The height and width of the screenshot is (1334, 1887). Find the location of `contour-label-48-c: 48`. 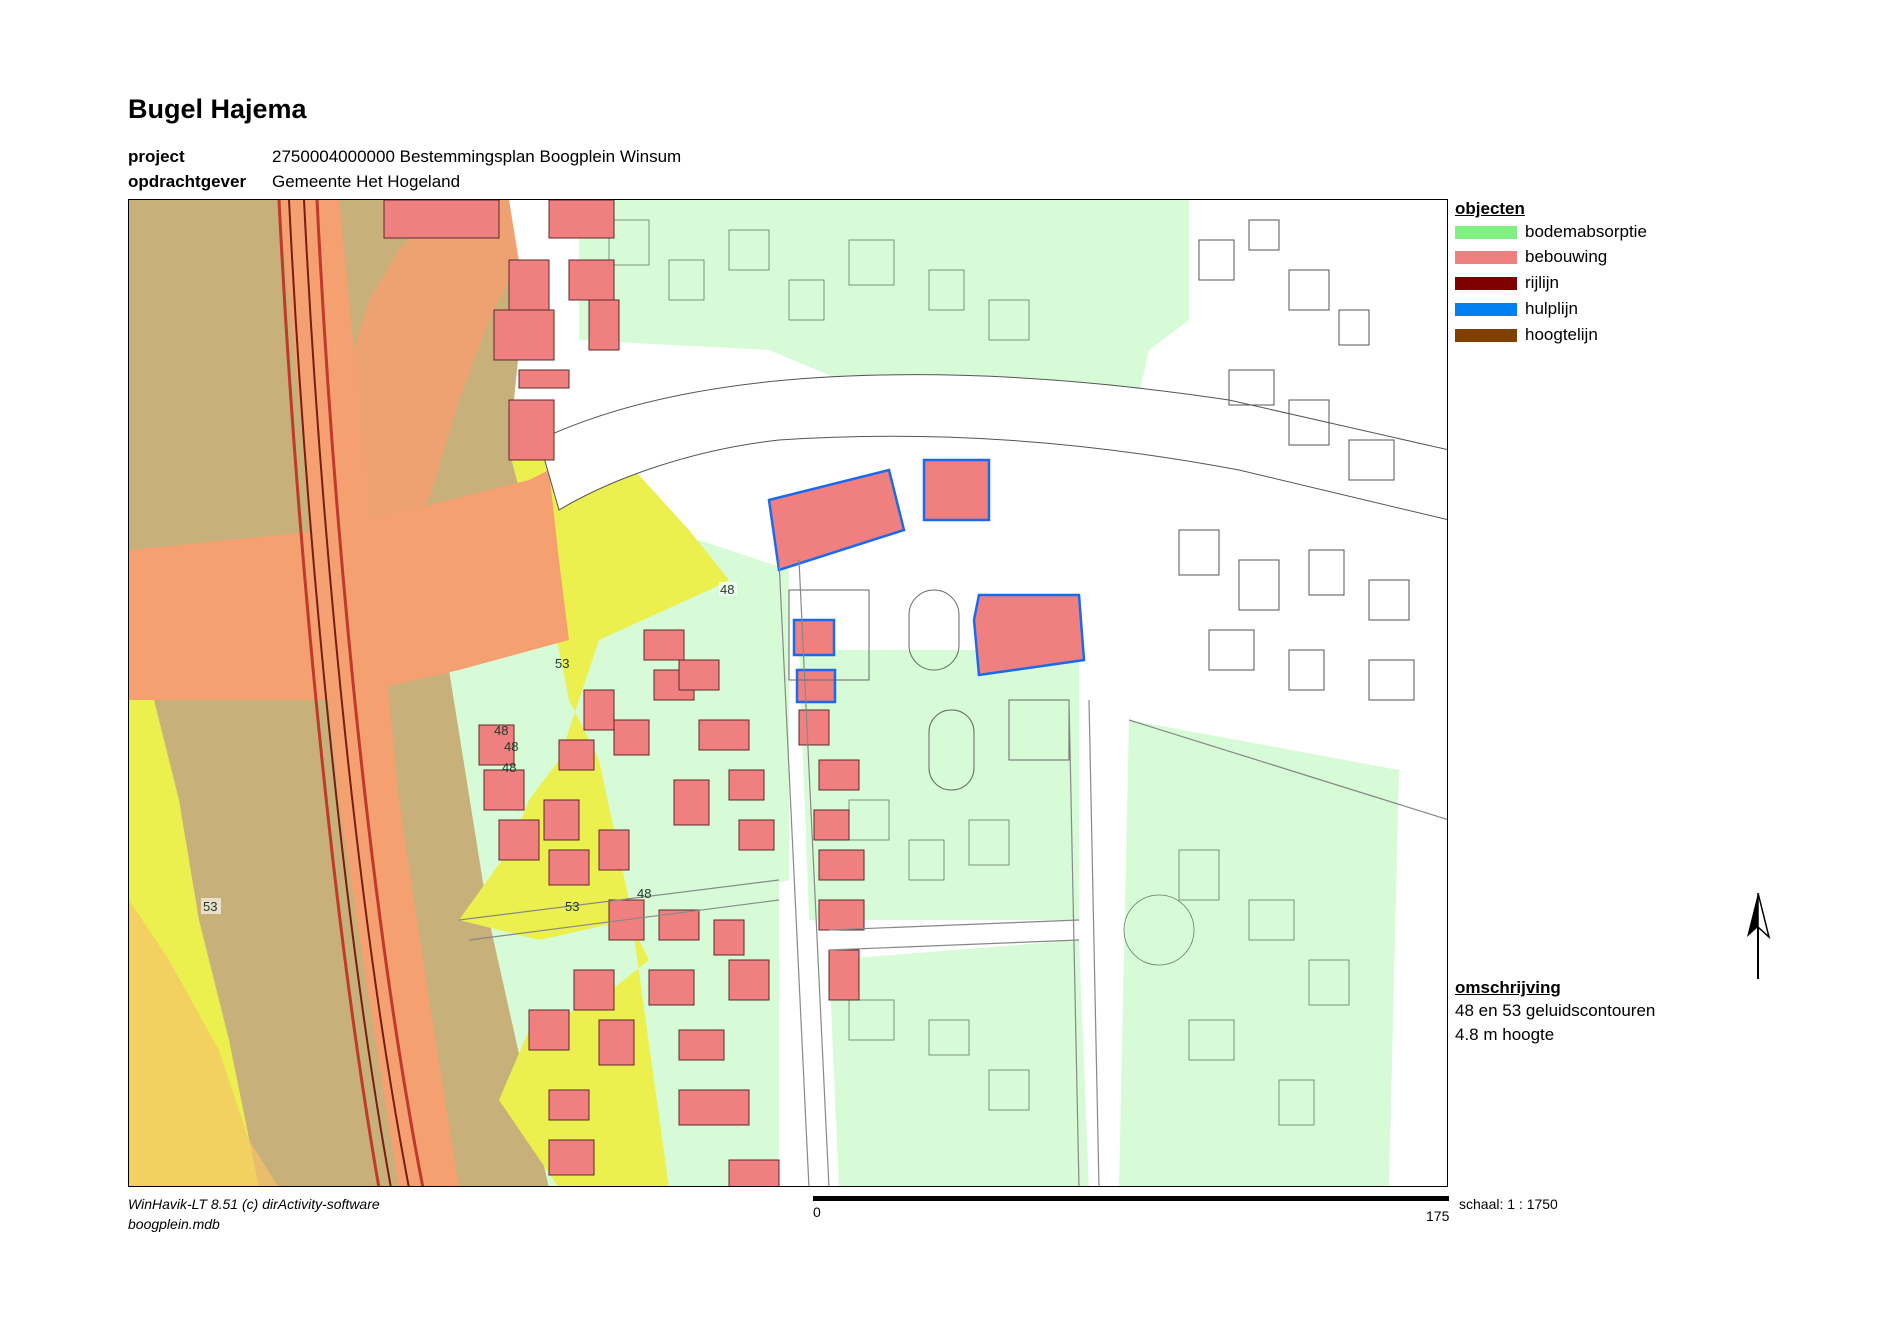

contour-label-48-c: 48 is located at coordinates (511, 746).